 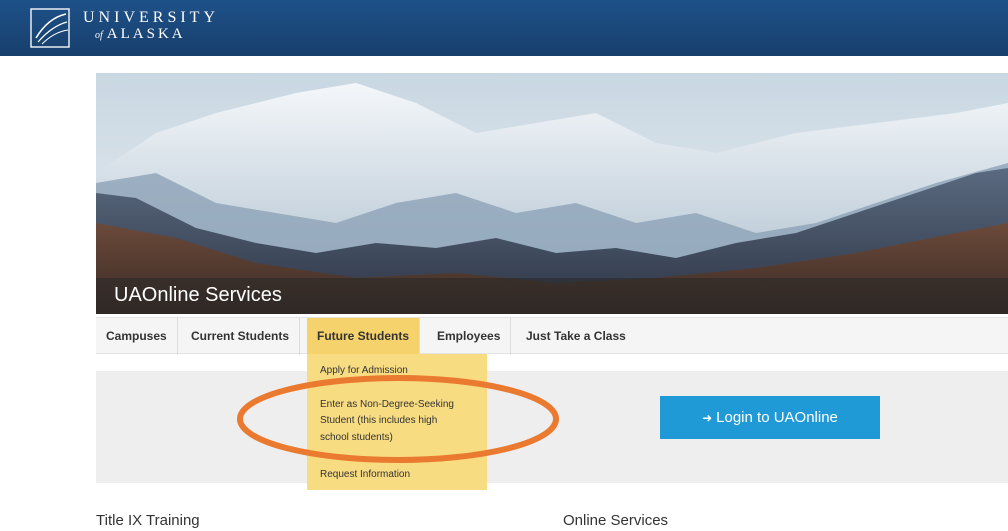 I want to click on university-wordmark: UNIVERSITY of ALASKA, so click(x=151, y=27).